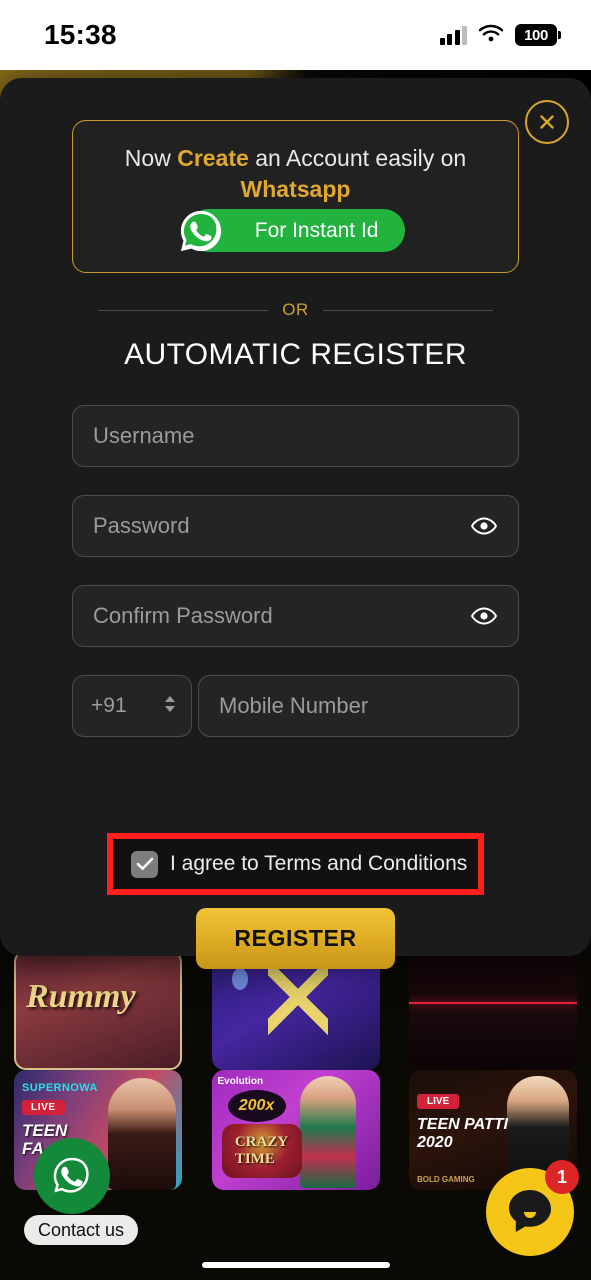  What do you see at coordinates (183, 310) in the screenshot?
I see `divider-line-left` at bounding box center [183, 310].